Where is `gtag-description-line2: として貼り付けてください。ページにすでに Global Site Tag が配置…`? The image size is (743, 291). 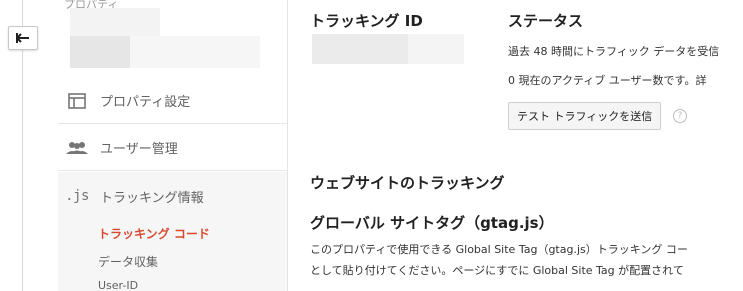 gtag-description-line2: として貼り付けてください。ページにすでに Global Site Tag が配置… is located at coordinates (497, 270).